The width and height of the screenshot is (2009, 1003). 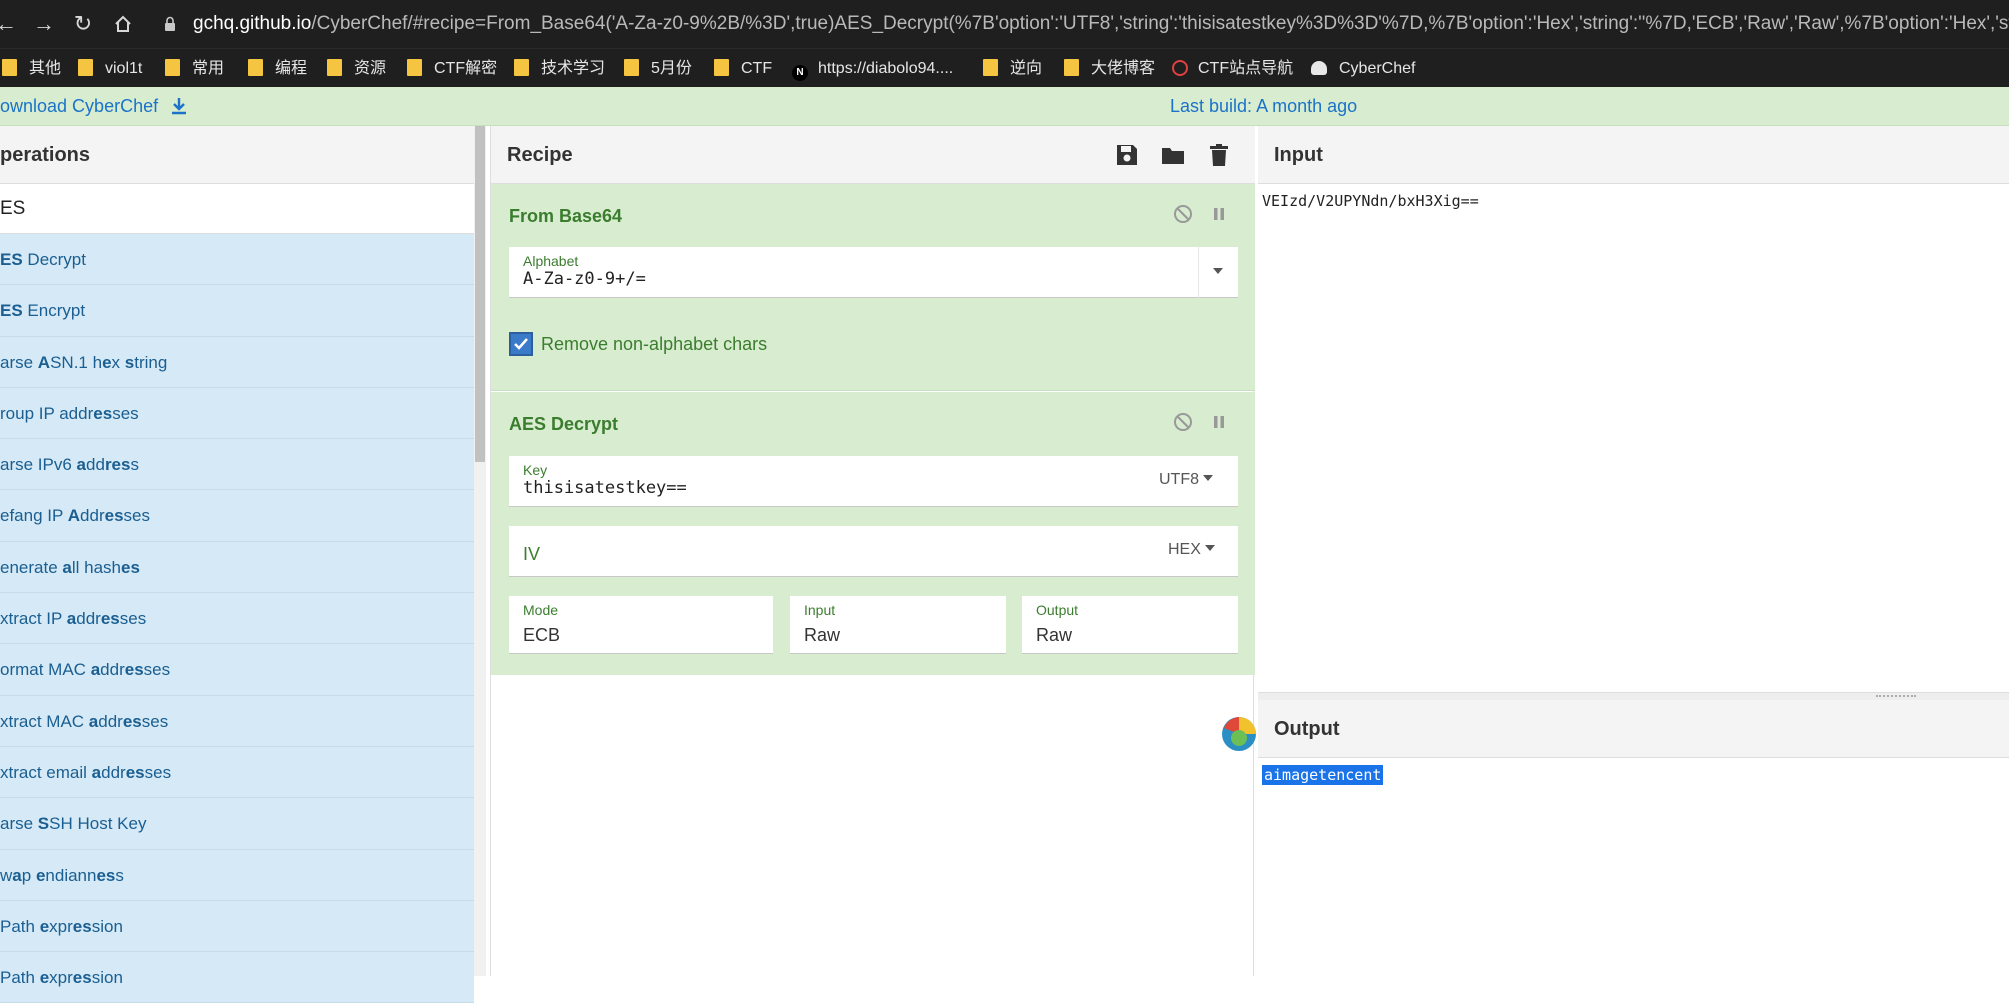 What do you see at coordinates (94, 106) in the screenshot?
I see `download-link: ownload CyberChef` at bounding box center [94, 106].